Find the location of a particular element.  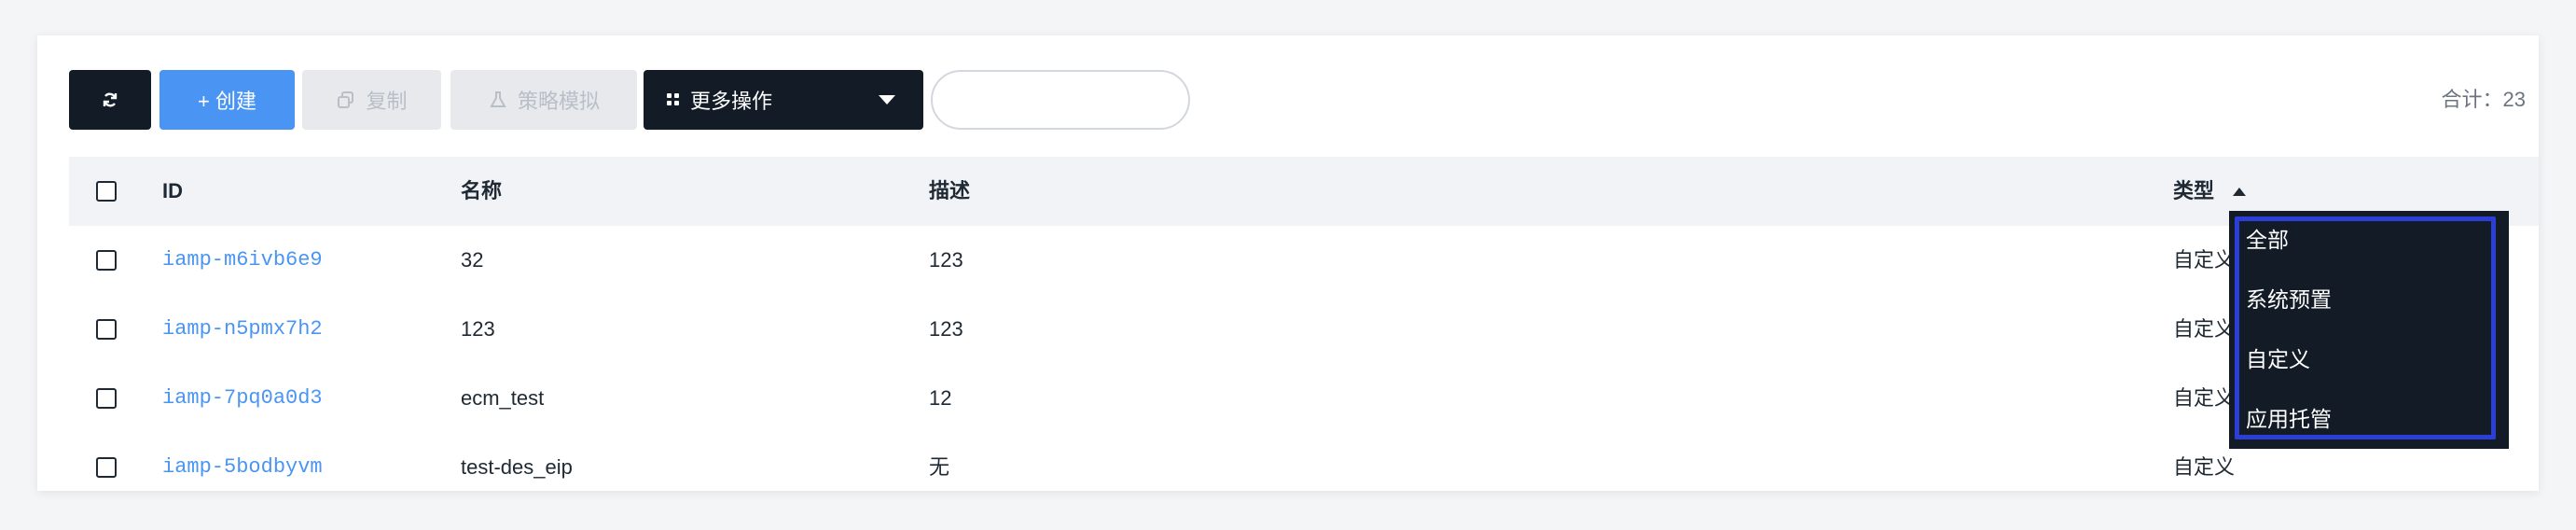

copy-icon is located at coordinates (346, 99).